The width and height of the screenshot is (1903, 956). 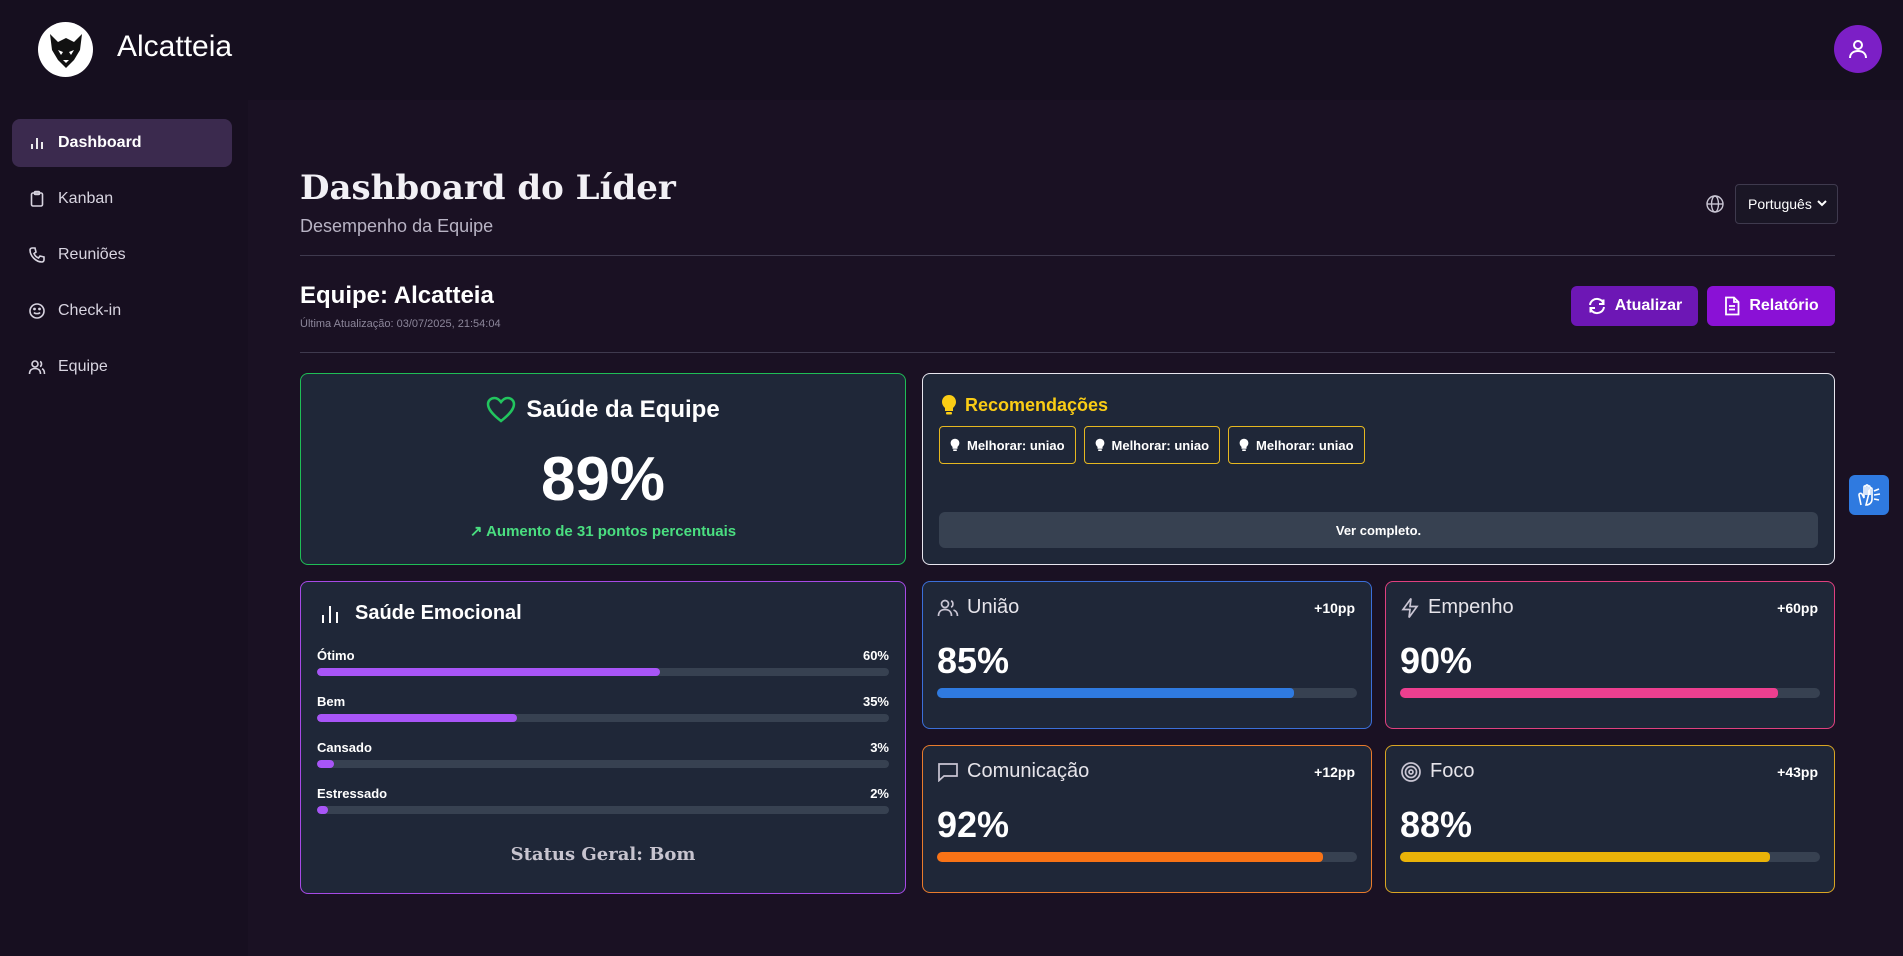 What do you see at coordinates (1436, 660) in the screenshot?
I see `metric-value: 90%` at bounding box center [1436, 660].